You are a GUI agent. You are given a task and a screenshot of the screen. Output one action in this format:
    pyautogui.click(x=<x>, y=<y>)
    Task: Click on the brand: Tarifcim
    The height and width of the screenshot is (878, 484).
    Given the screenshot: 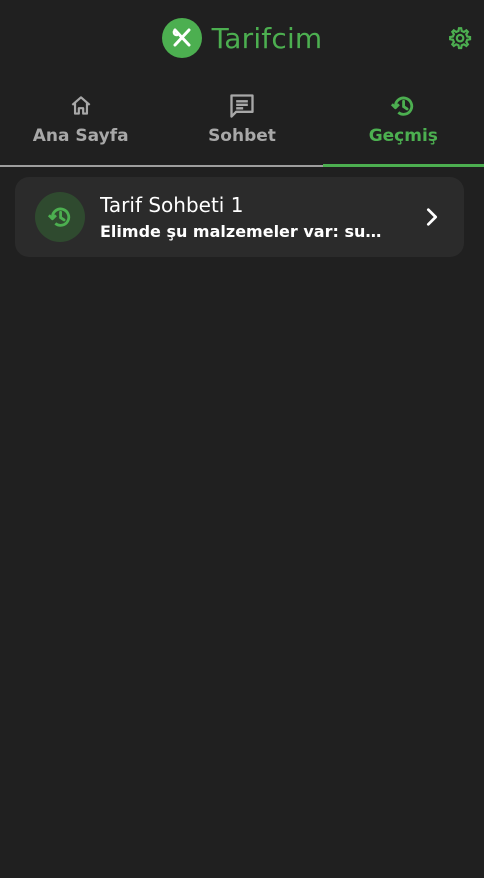 What is the action you would take?
    pyautogui.click(x=242, y=38)
    